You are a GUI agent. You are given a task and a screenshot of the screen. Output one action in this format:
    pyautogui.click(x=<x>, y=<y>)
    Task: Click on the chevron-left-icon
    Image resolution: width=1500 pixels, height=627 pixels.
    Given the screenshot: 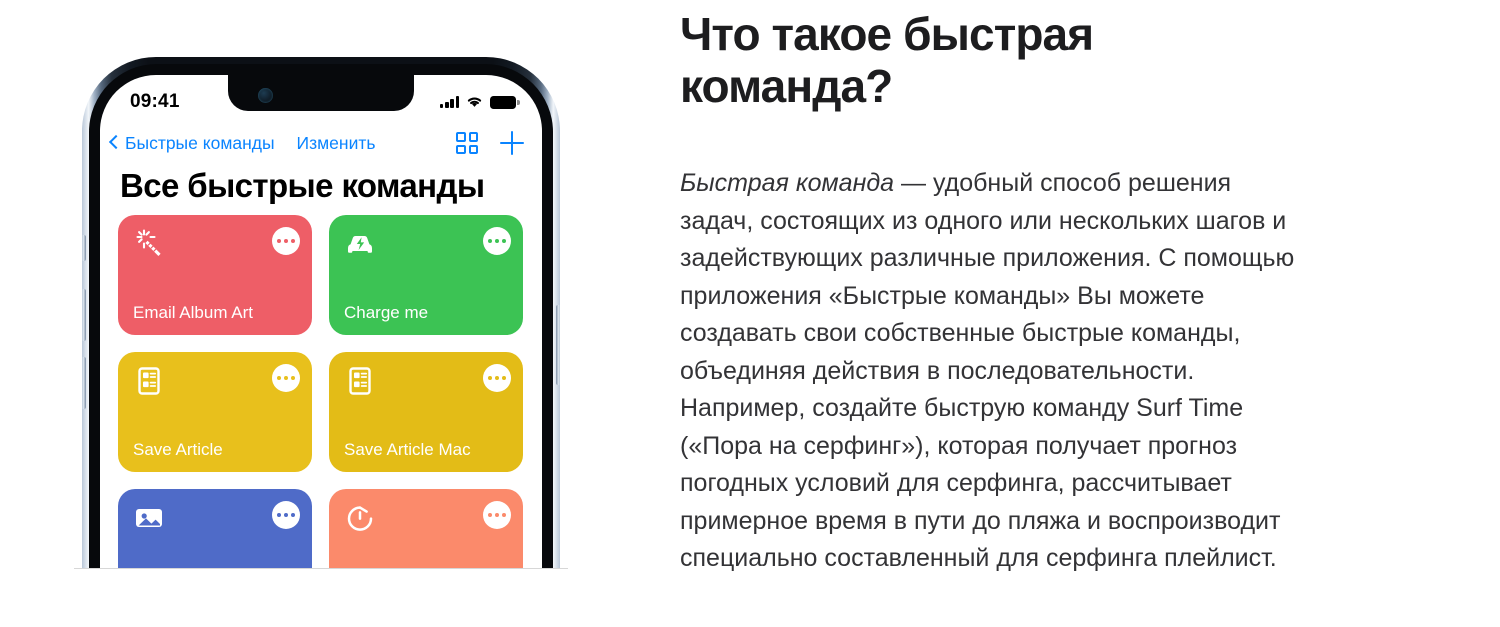 What is the action you would take?
    pyautogui.click(x=115, y=143)
    